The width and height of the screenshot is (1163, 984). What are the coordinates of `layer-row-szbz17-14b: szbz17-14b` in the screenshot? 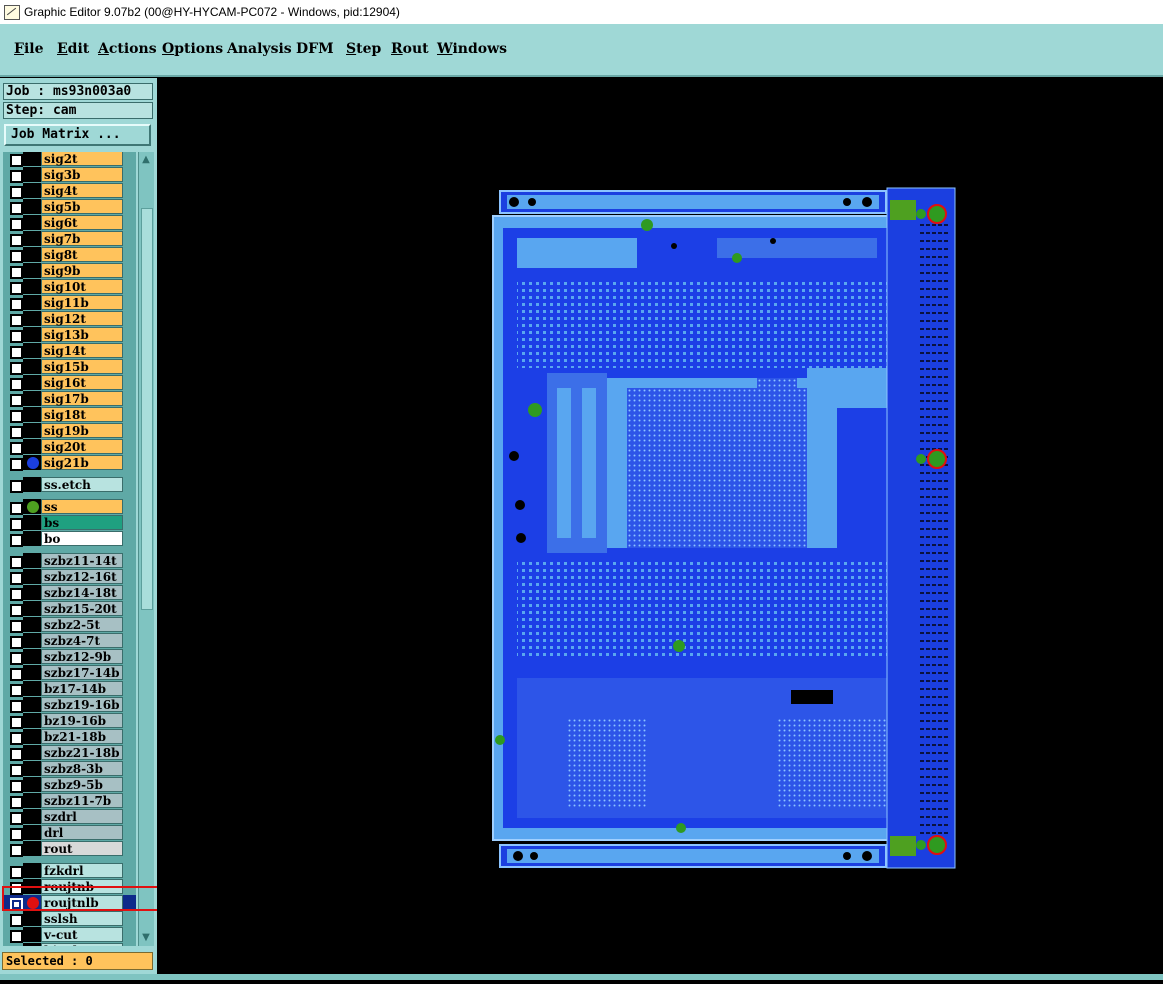 It's located at (69, 673).